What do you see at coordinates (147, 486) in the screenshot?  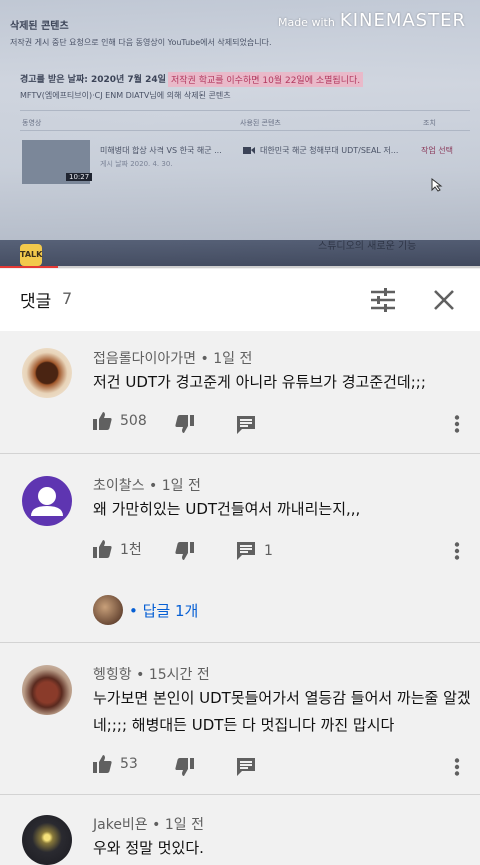 I see `comment-meta: 초이찰스 • 1일 전` at bounding box center [147, 486].